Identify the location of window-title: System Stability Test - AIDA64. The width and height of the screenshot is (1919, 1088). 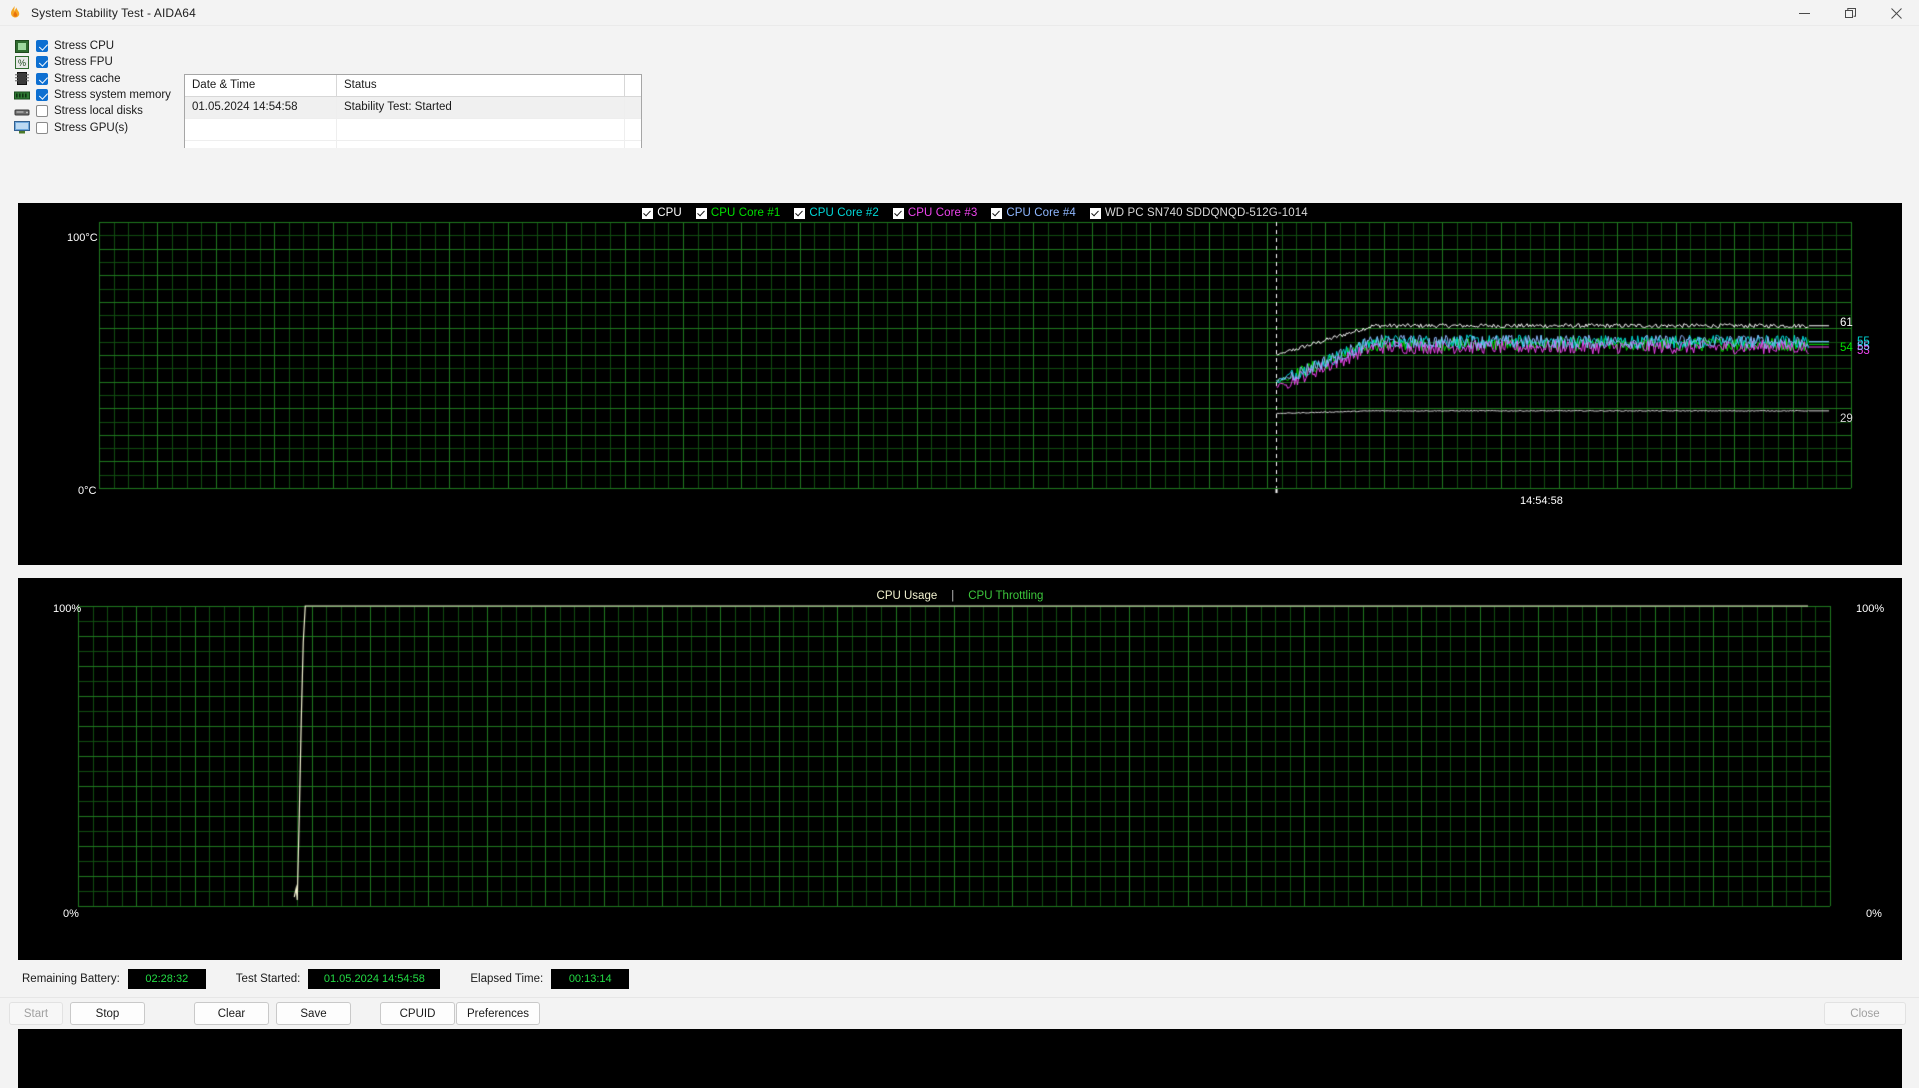
(113, 12).